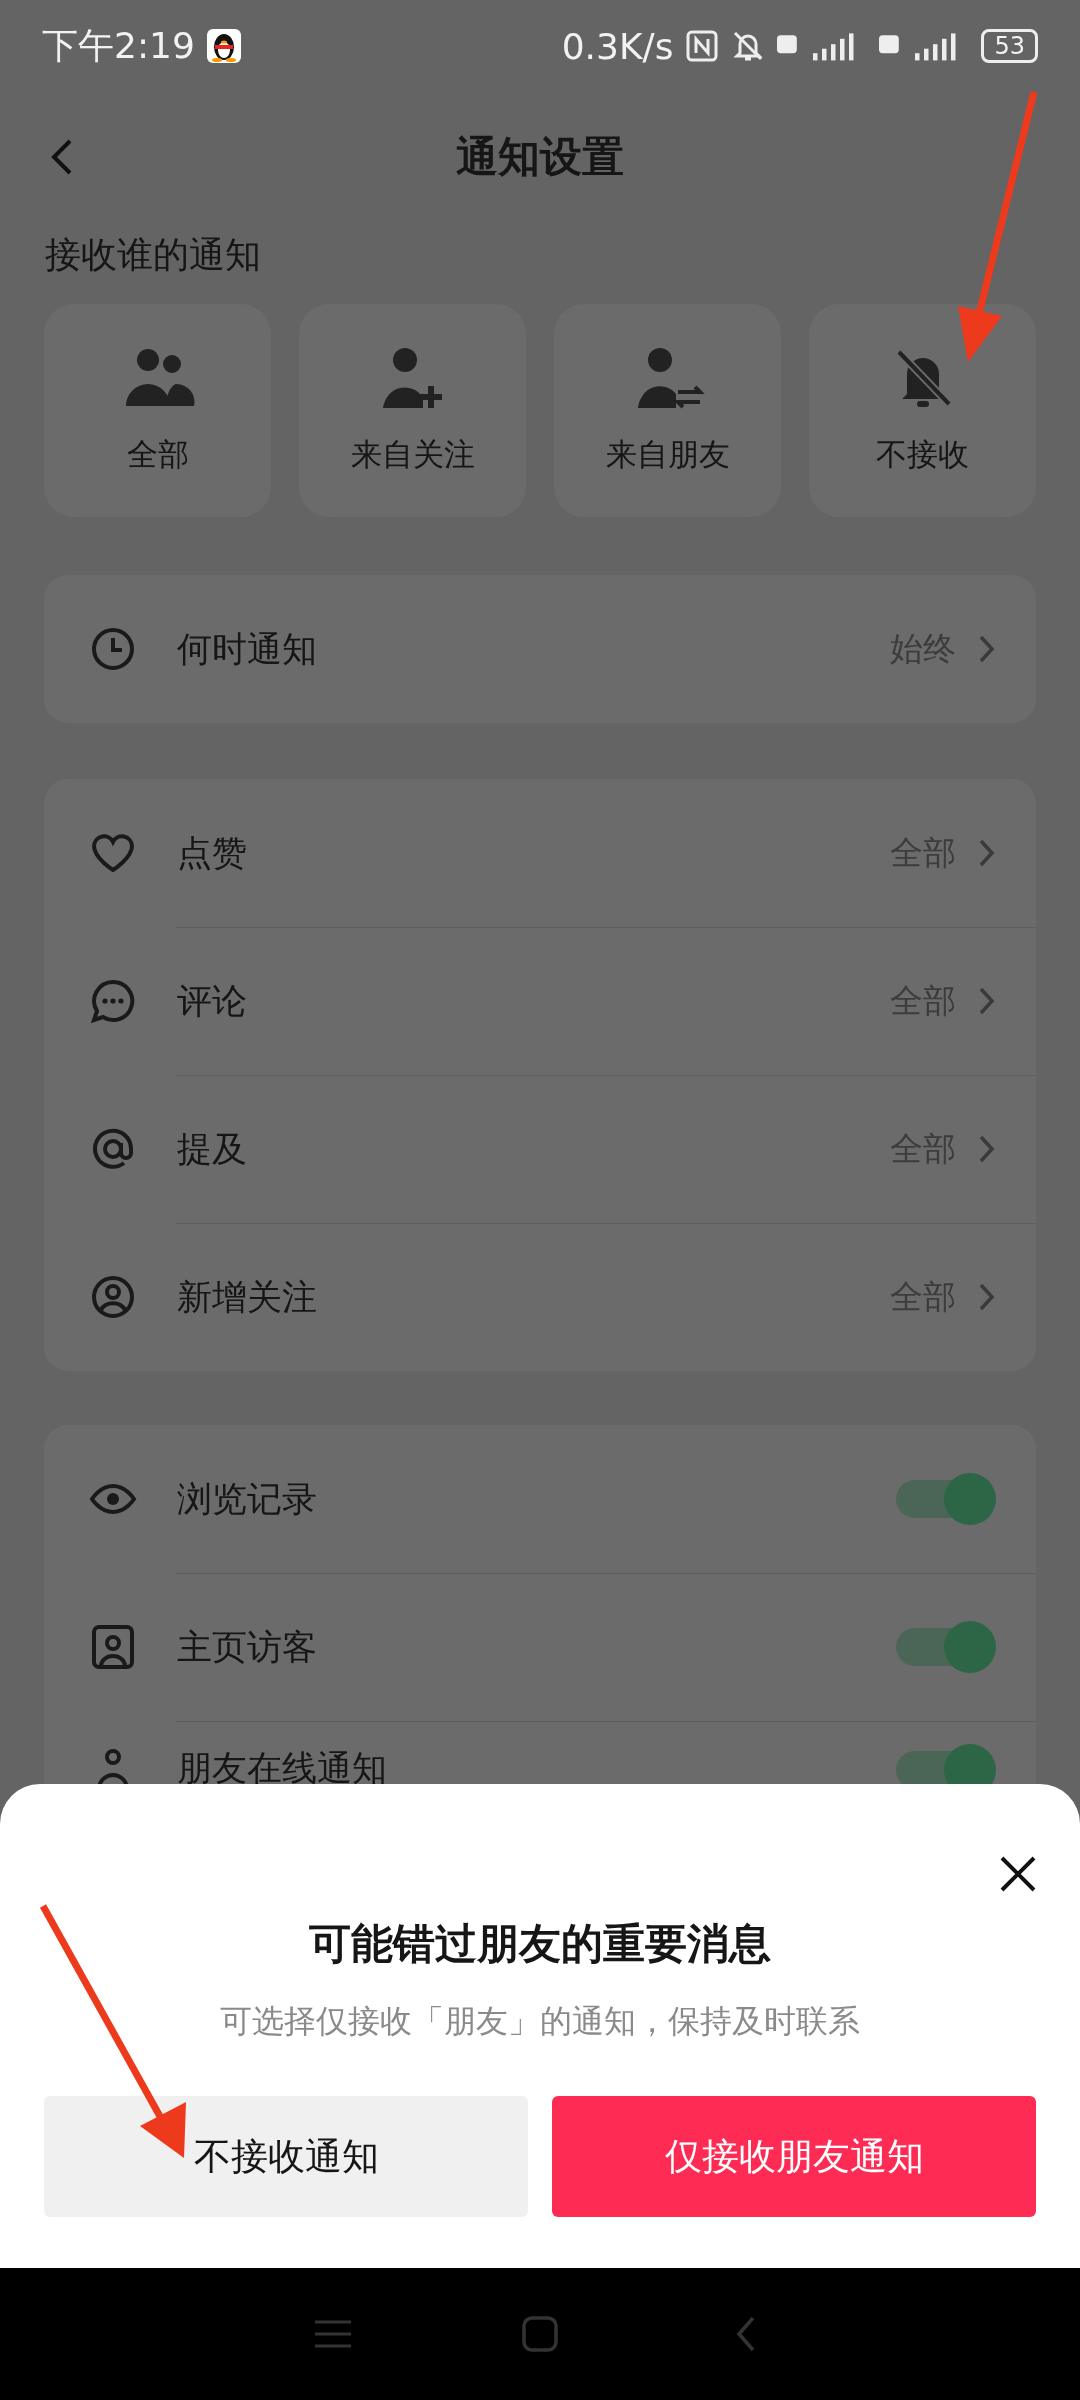 The height and width of the screenshot is (2400, 1080). What do you see at coordinates (212, 1001) in the screenshot?
I see `row-label: 评论` at bounding box center [212, 1001].